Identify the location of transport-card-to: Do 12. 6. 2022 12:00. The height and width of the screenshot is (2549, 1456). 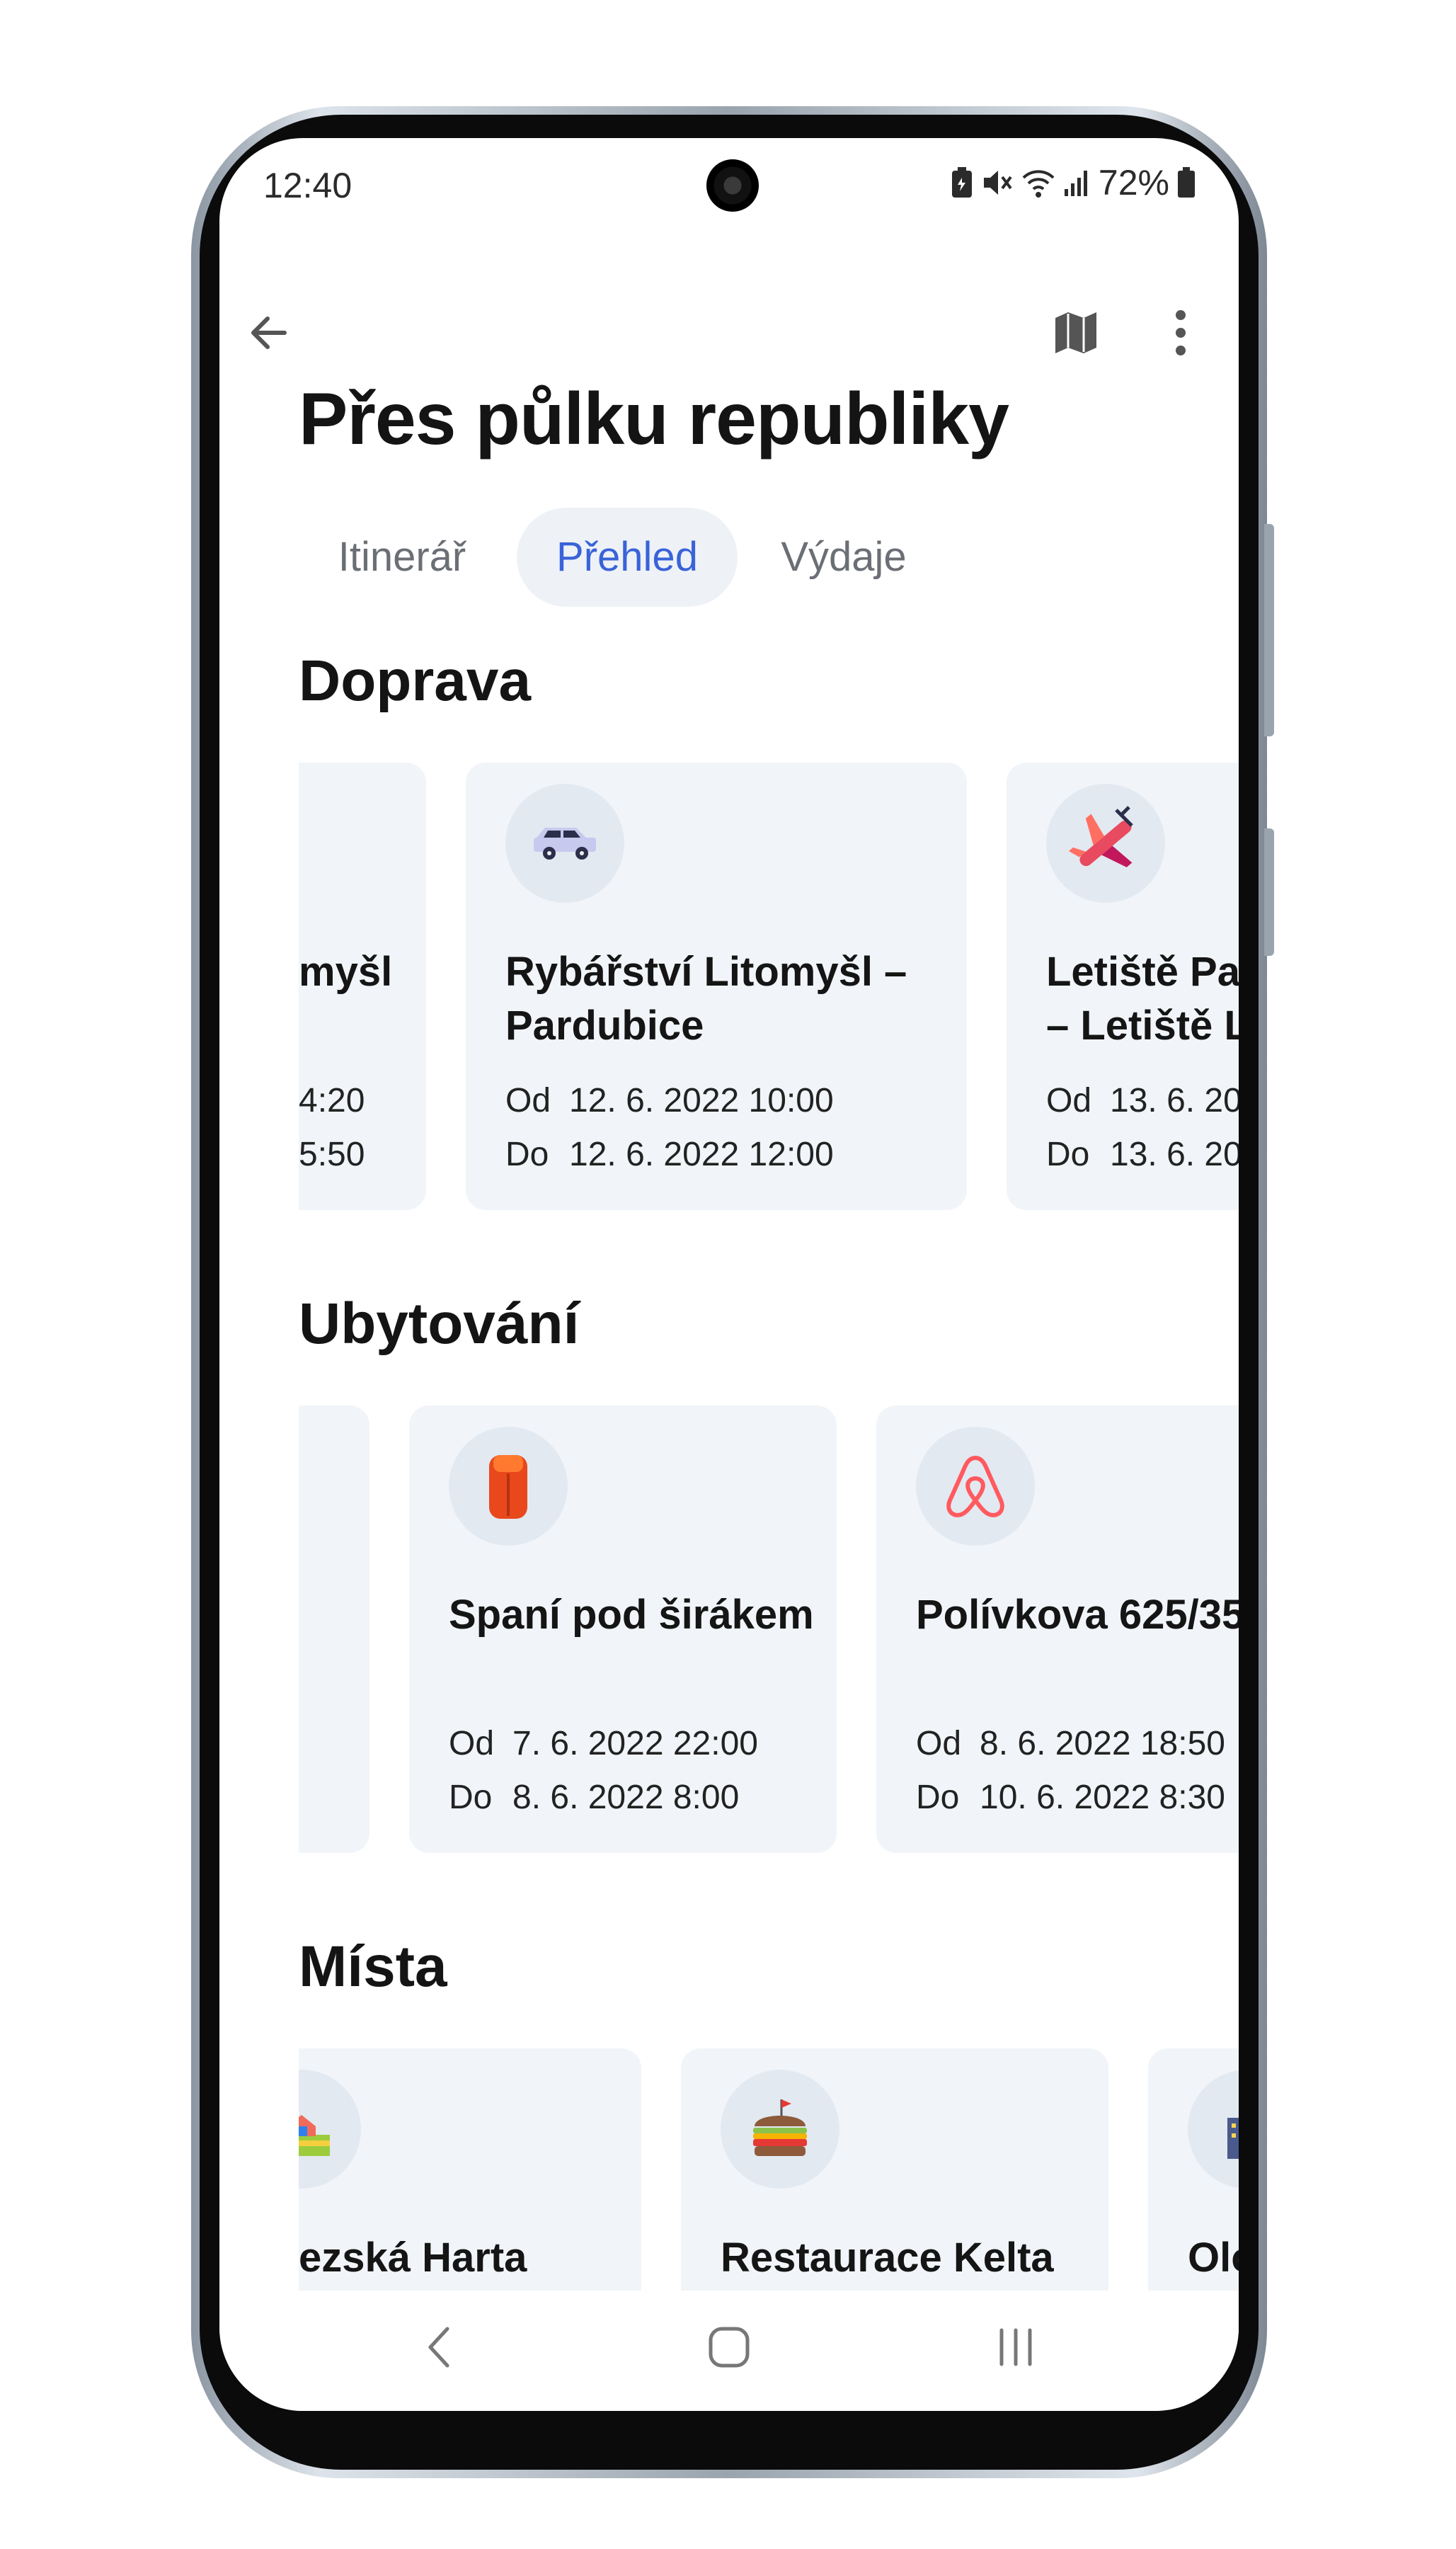
(670, 1154).